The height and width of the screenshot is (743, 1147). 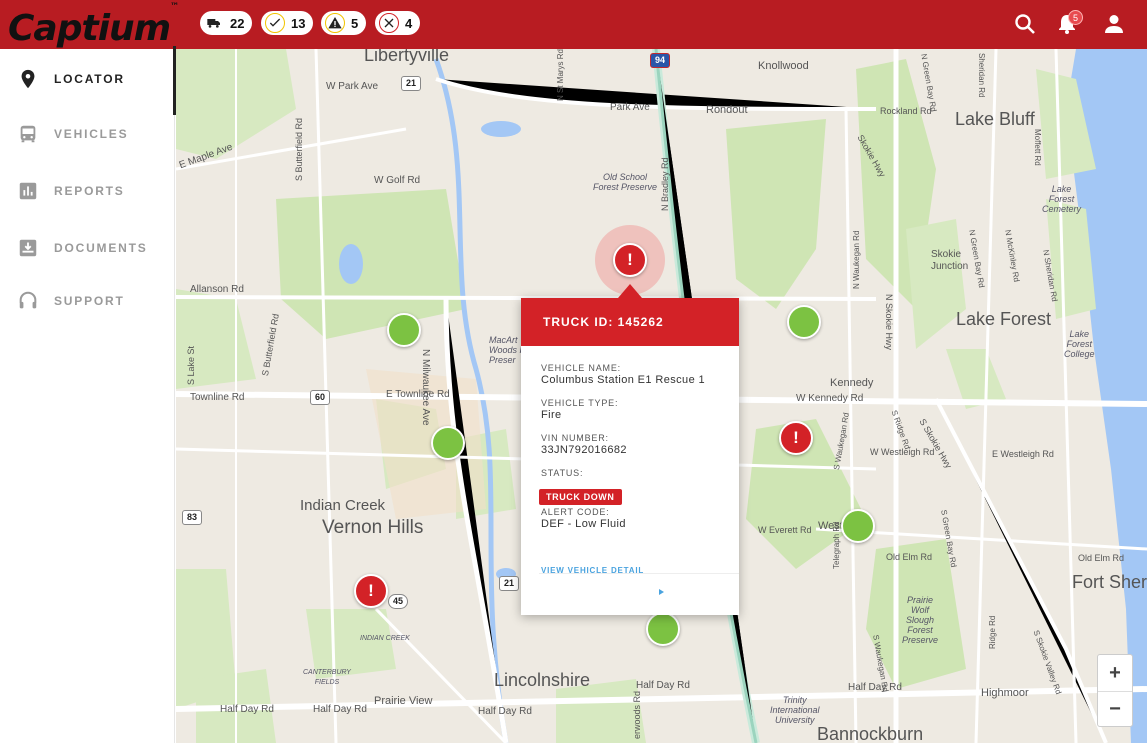 I want to click on place-lake-forest-college: Lake Forest College, so click(x=1079, y=344).